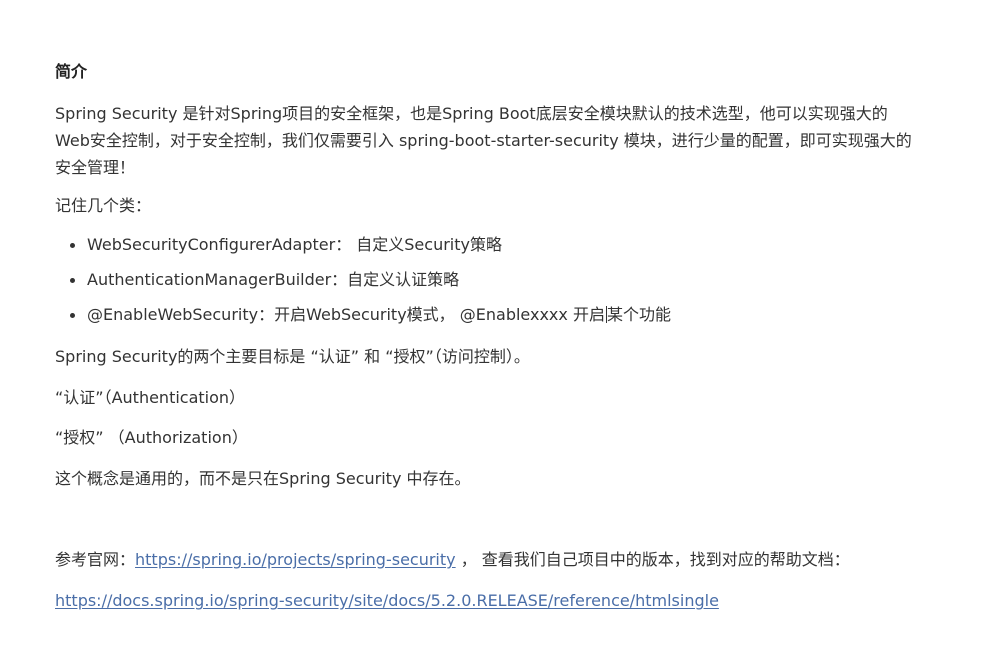  I want to click on list-item-text-end: 某个功能, so click(638, 314).